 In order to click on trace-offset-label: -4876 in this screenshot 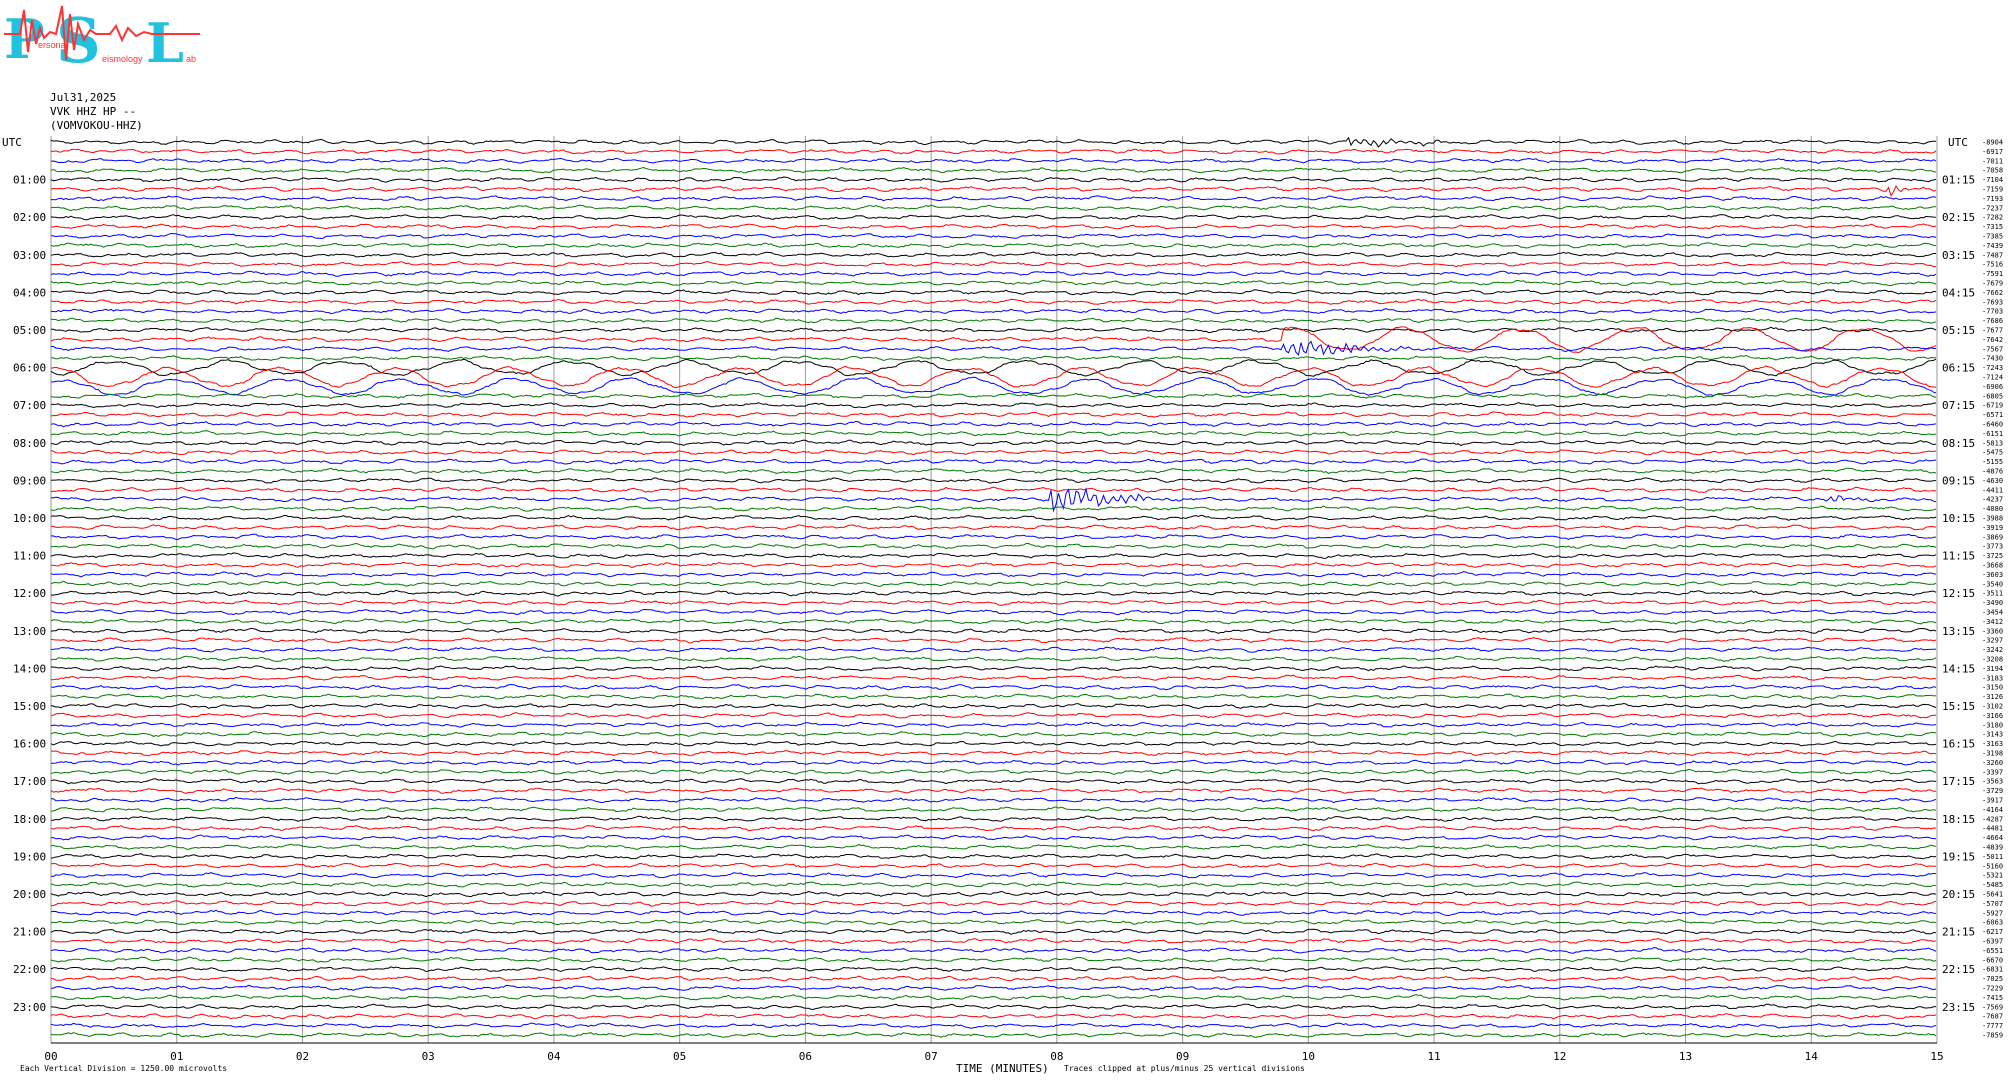, I will do `click(1992, 472)`.